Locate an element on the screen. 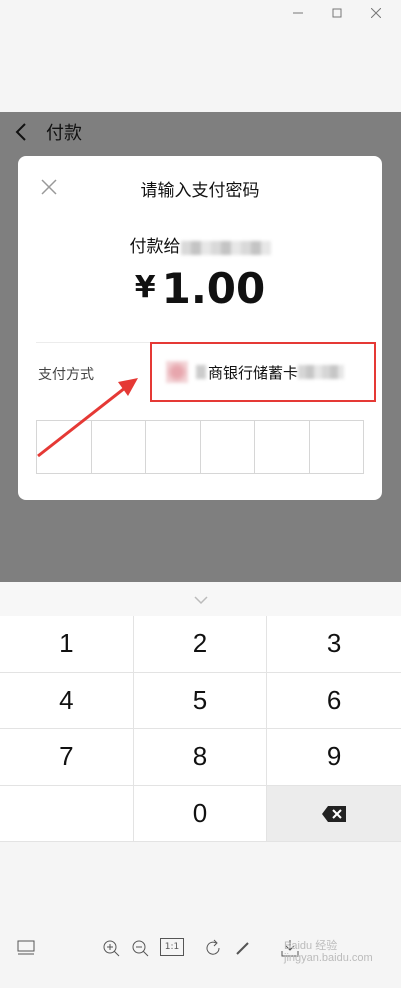 The width and height of the screenshot is (401, 988). watermark-domain: jingyan.baidu.com is located at coordinates (328, 958).